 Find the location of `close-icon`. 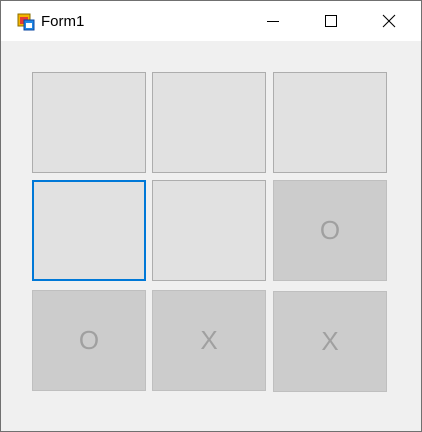

close-icon is located at coordinates (389, 21).